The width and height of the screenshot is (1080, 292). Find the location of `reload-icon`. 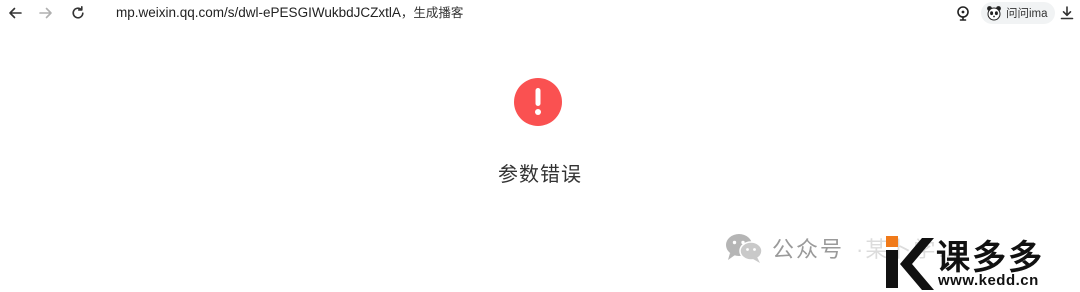

reload-icon is located at coordinates (78, 12).